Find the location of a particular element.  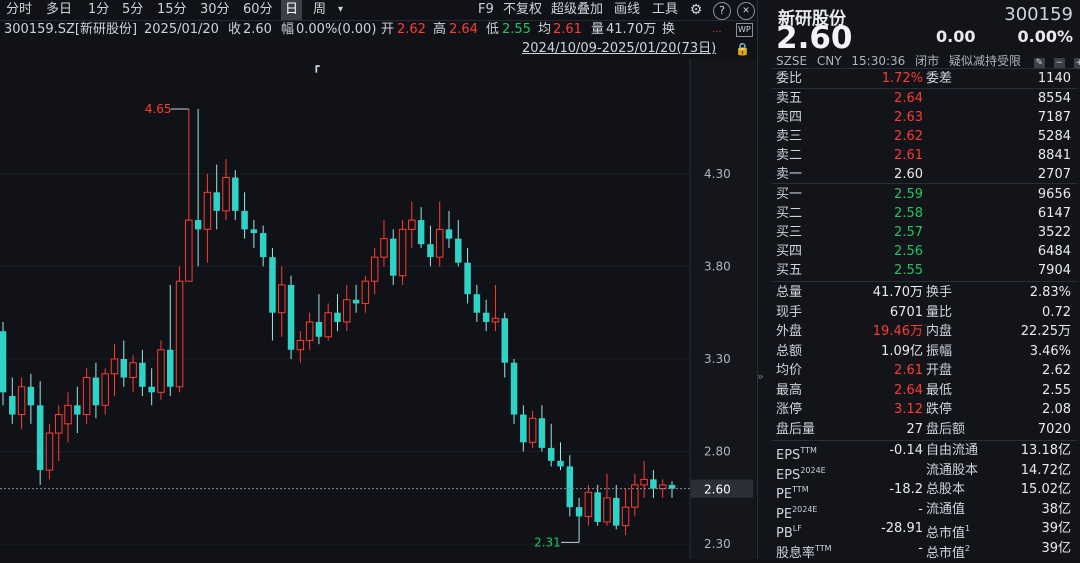

fundamental-label-2: 流通值 is located at coordinates (946, 509).